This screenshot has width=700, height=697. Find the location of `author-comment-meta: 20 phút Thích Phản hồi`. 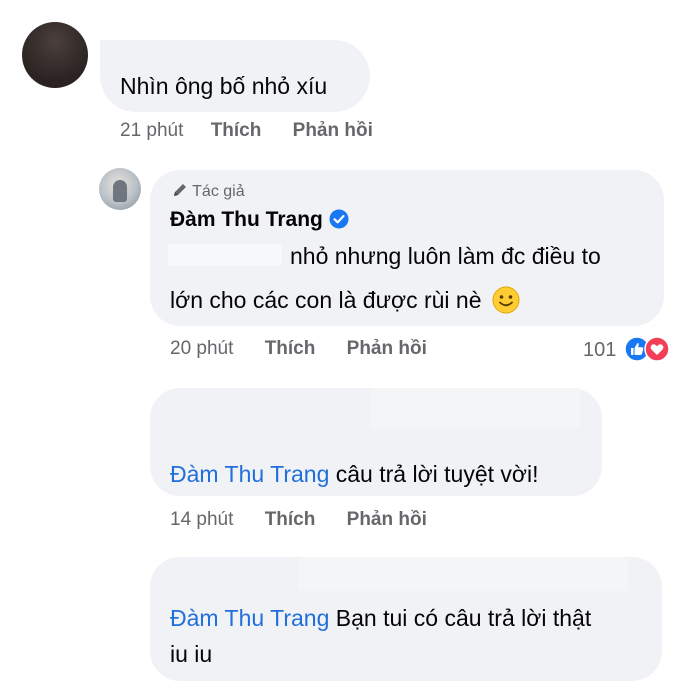

author-comment-meta: 20 phút Thích Phản hồi is located at coordinates (298, 349).